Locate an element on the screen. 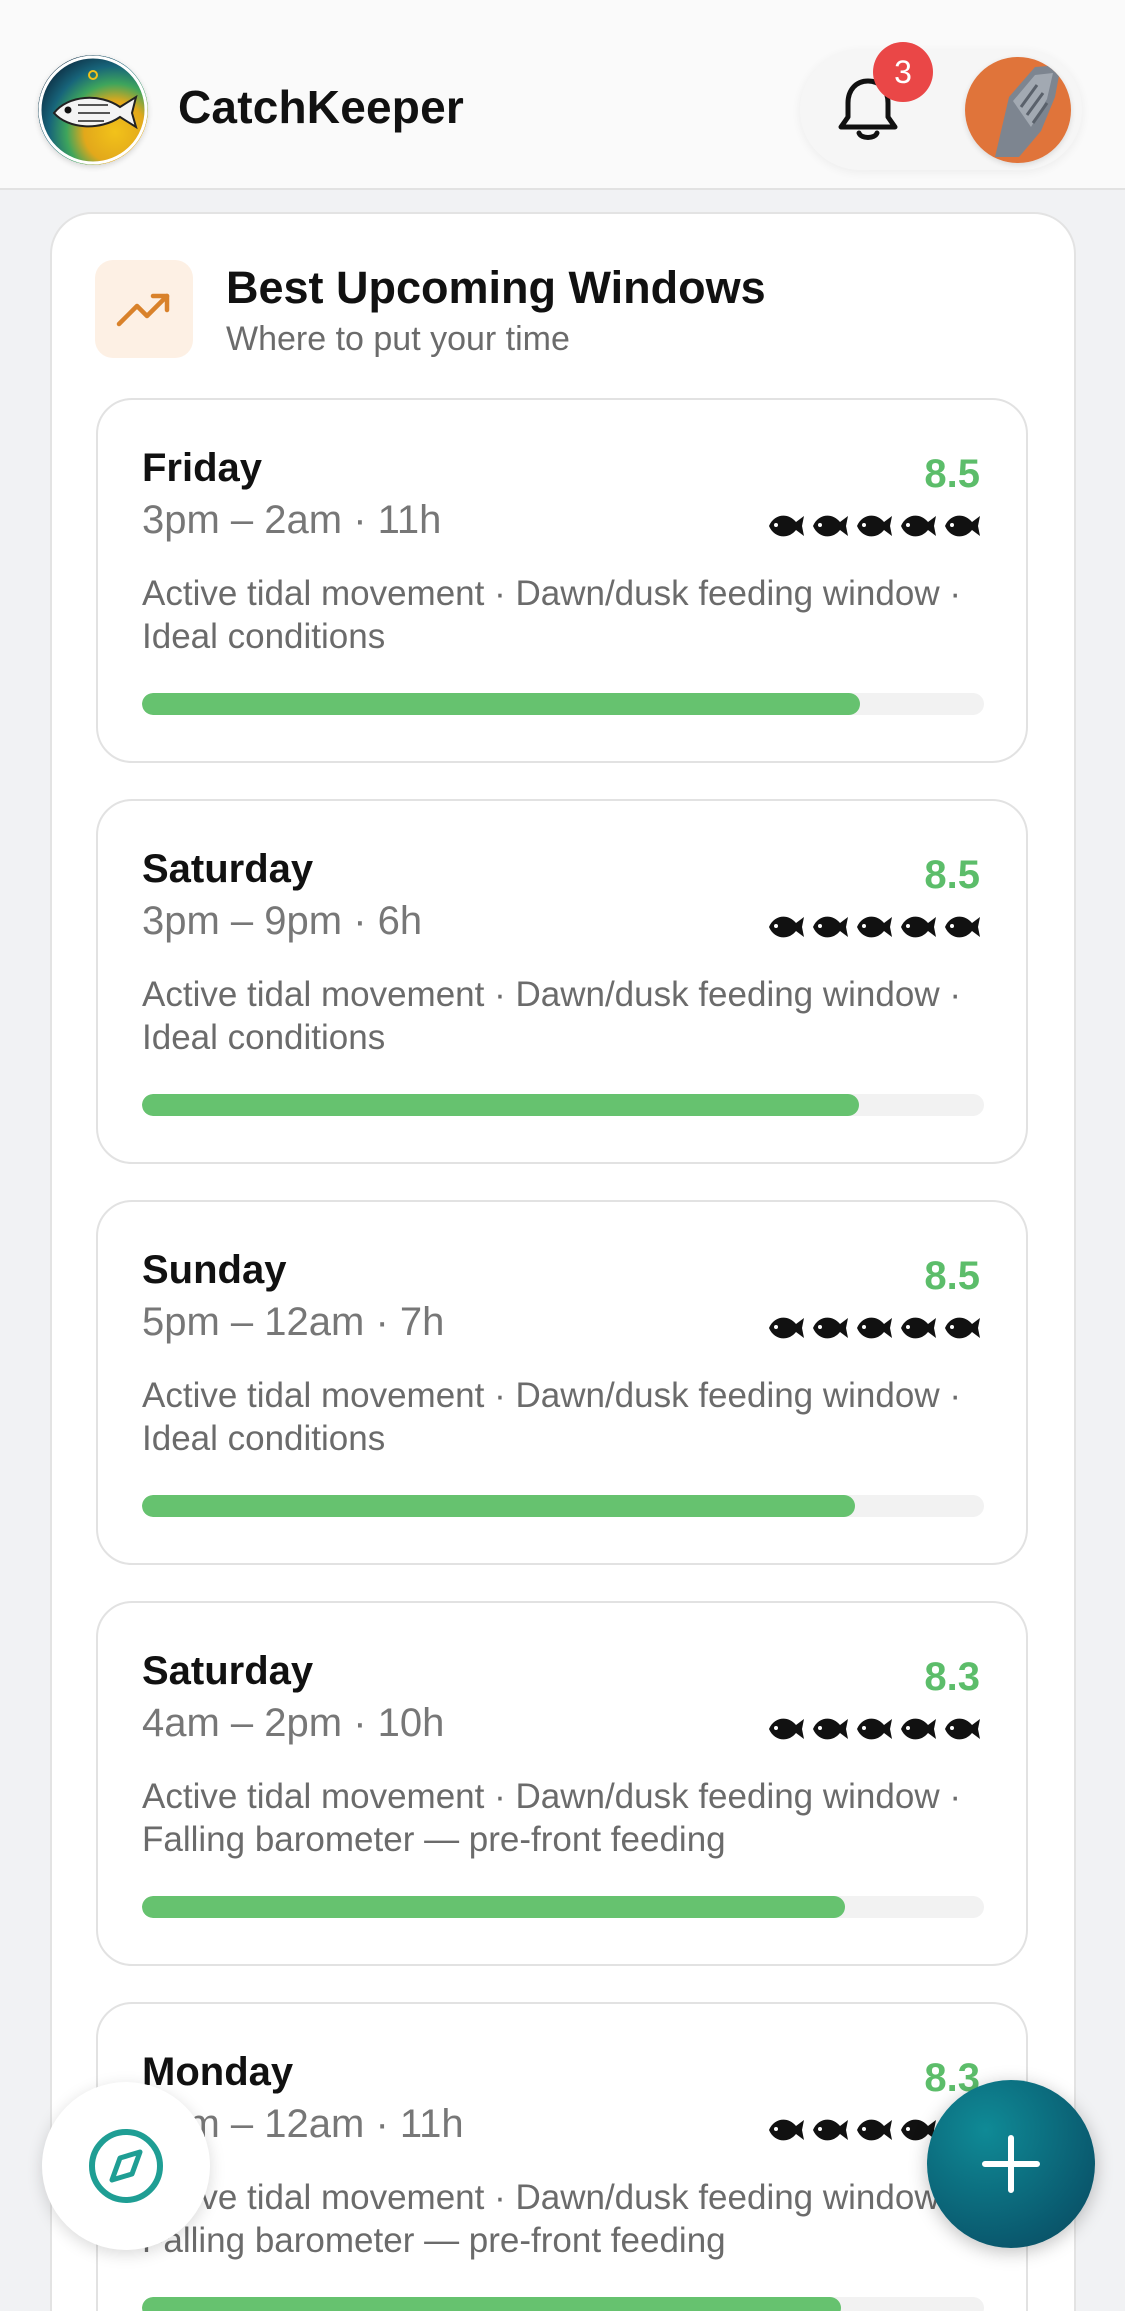 This screenshot has height=2311, width=1125. window-time: 5pm – 12am · 7h is located at coordinates (293, 1322).